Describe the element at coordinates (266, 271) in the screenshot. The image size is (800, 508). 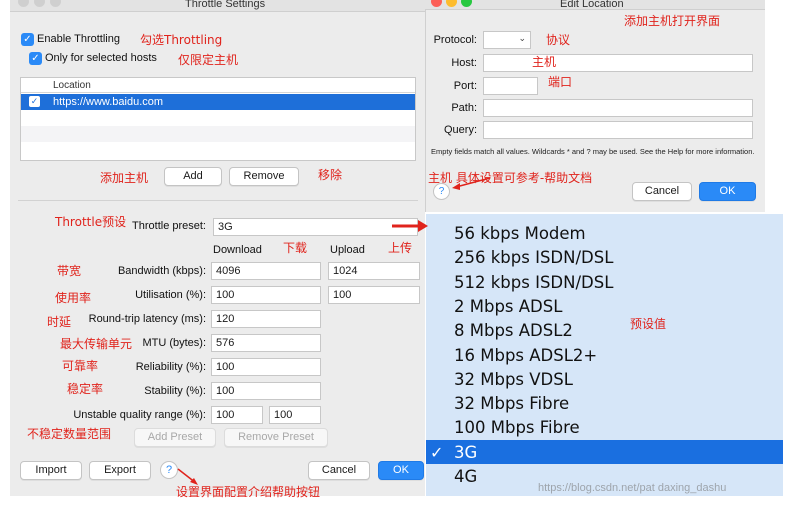
I see `bandwidth-download-input: 4096` at that location.